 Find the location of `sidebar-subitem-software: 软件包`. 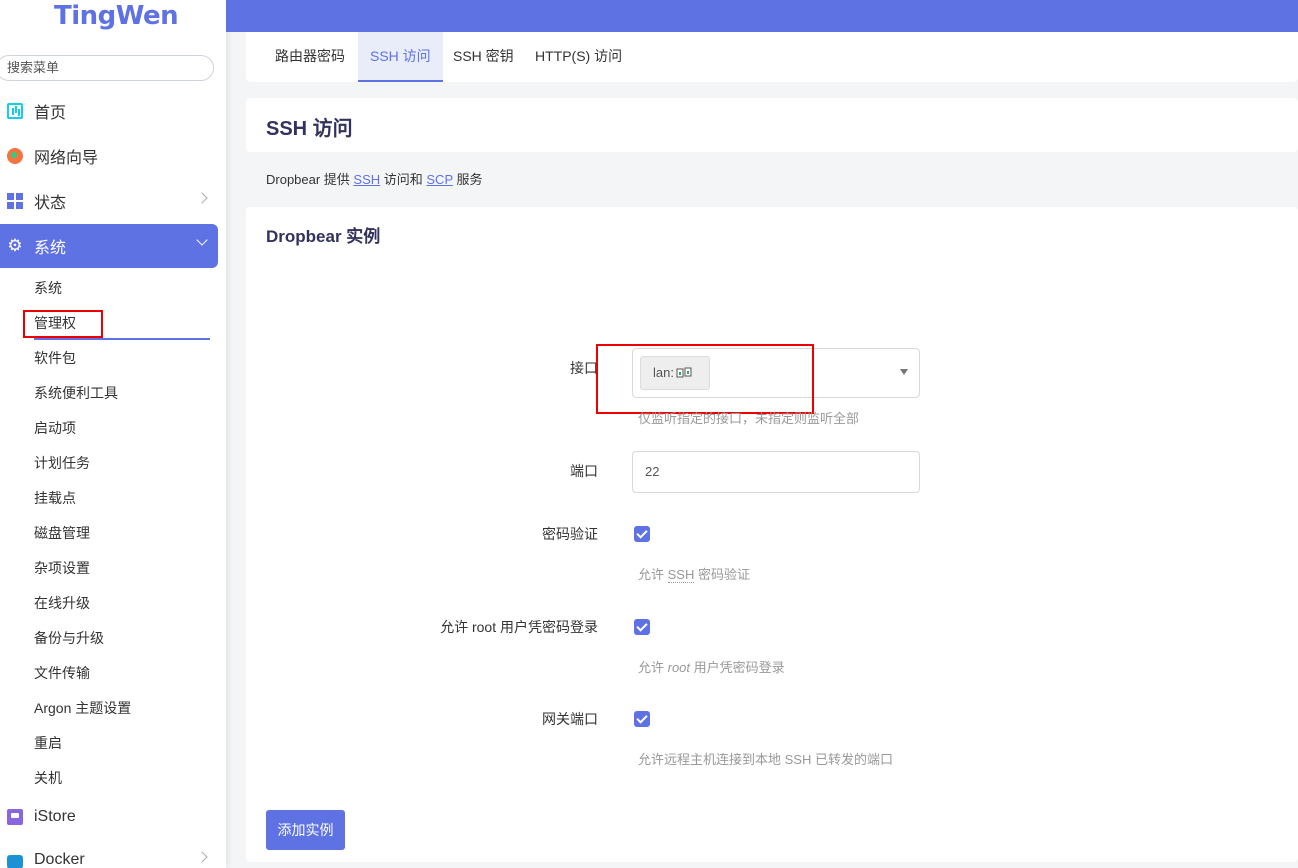

sidebar-subitem-software: 软件包 is located at coordinates (55, 358).